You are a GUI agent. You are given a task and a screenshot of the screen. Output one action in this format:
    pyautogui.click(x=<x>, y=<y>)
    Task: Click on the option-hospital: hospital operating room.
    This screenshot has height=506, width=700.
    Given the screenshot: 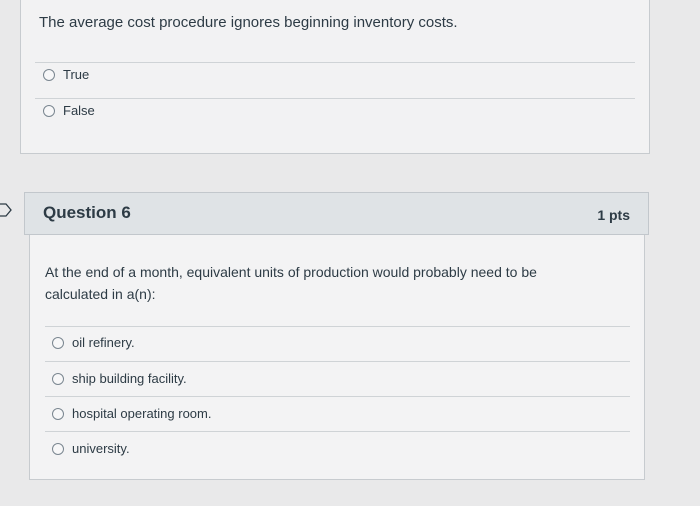 What is the action you would take?
    pyautogui.click(x=131, y=413)
    